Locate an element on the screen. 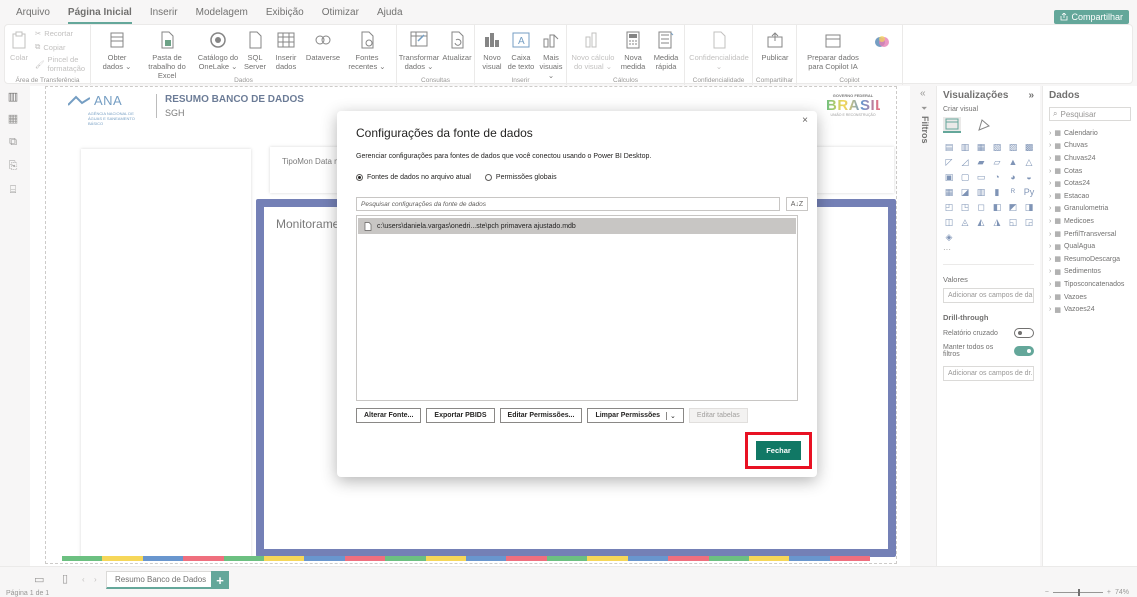  close-button-highlight: Fechar is located at coordinates (778, 450).